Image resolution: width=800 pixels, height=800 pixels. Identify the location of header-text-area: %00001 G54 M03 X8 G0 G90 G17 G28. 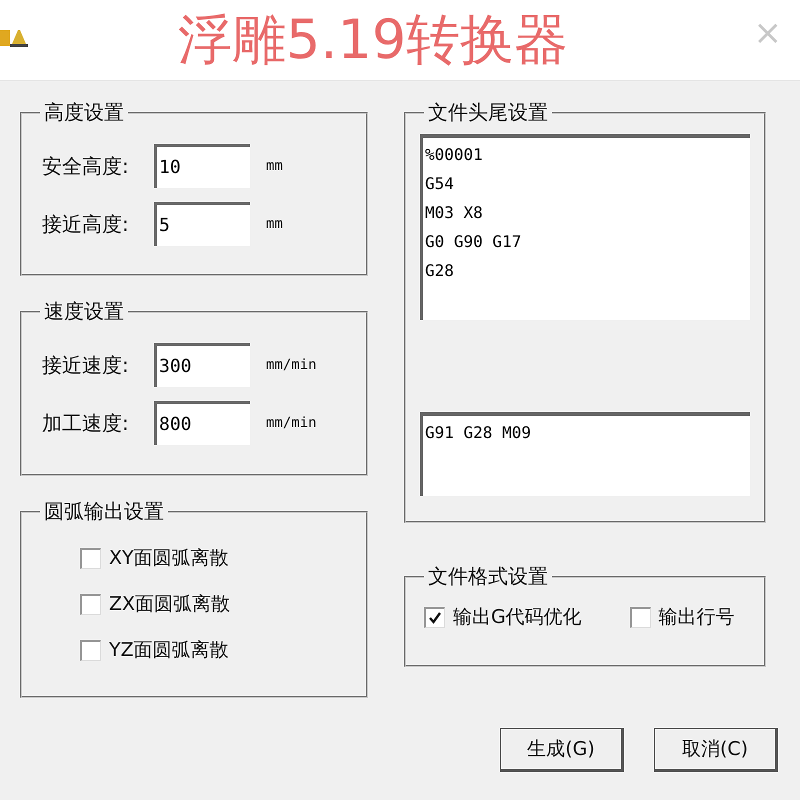
(585, 227).